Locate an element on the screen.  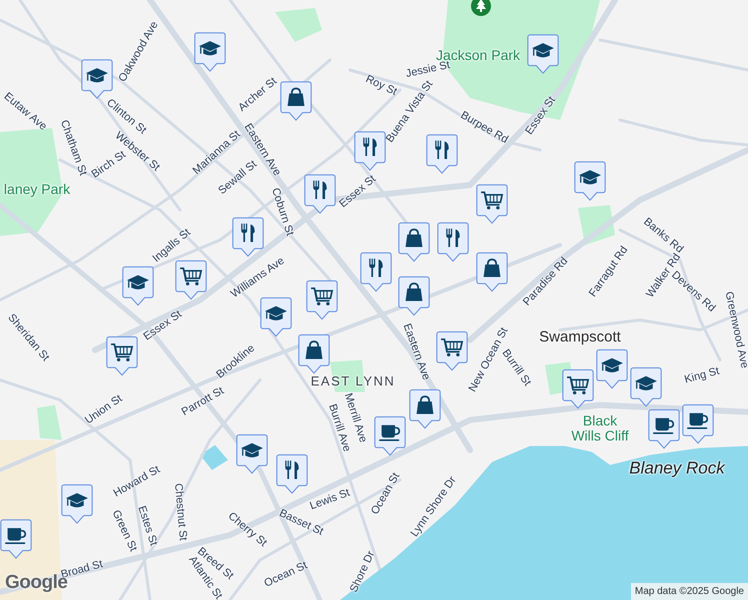
street-label: Shore Dr is located at coordinates (363, 572).